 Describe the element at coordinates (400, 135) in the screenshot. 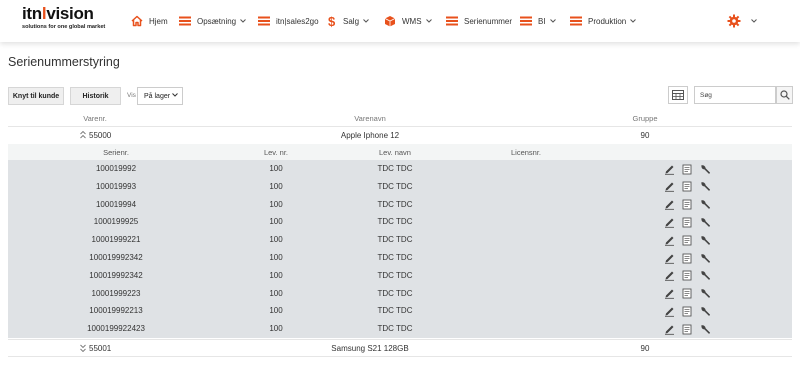

I see `group-row: 55000 Apple Iphone 12 90` at that location.